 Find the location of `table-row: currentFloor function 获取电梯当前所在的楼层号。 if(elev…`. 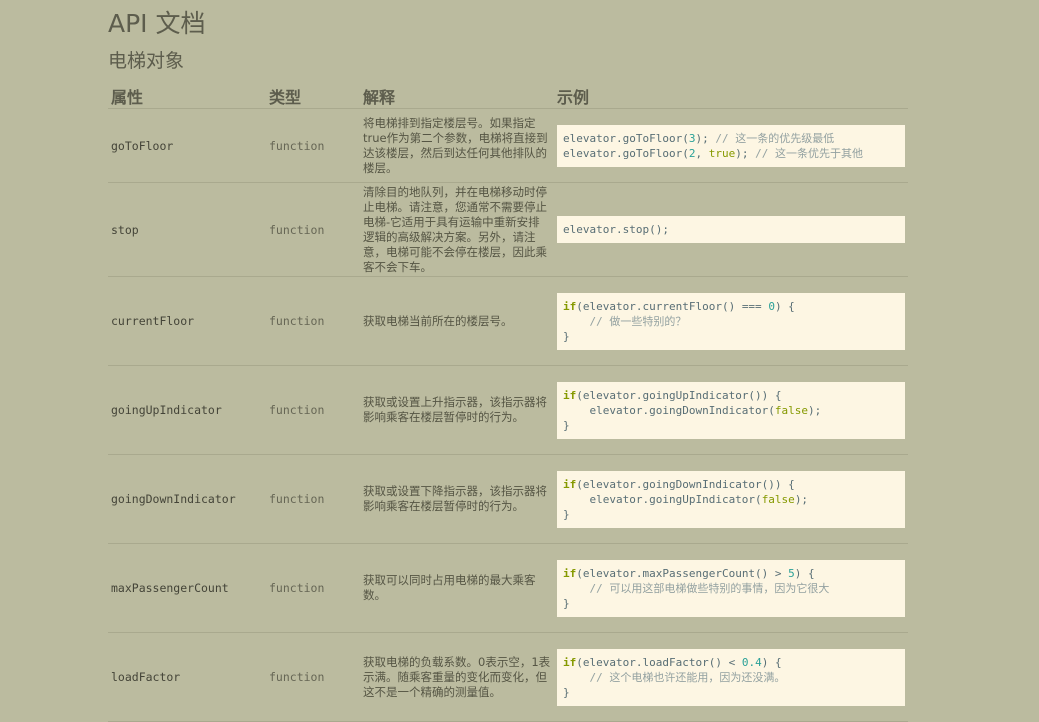

table-row: currentFloor function 获取电梯当前所在的楼层号。 if(elev… is located at coordinates (508, 321).